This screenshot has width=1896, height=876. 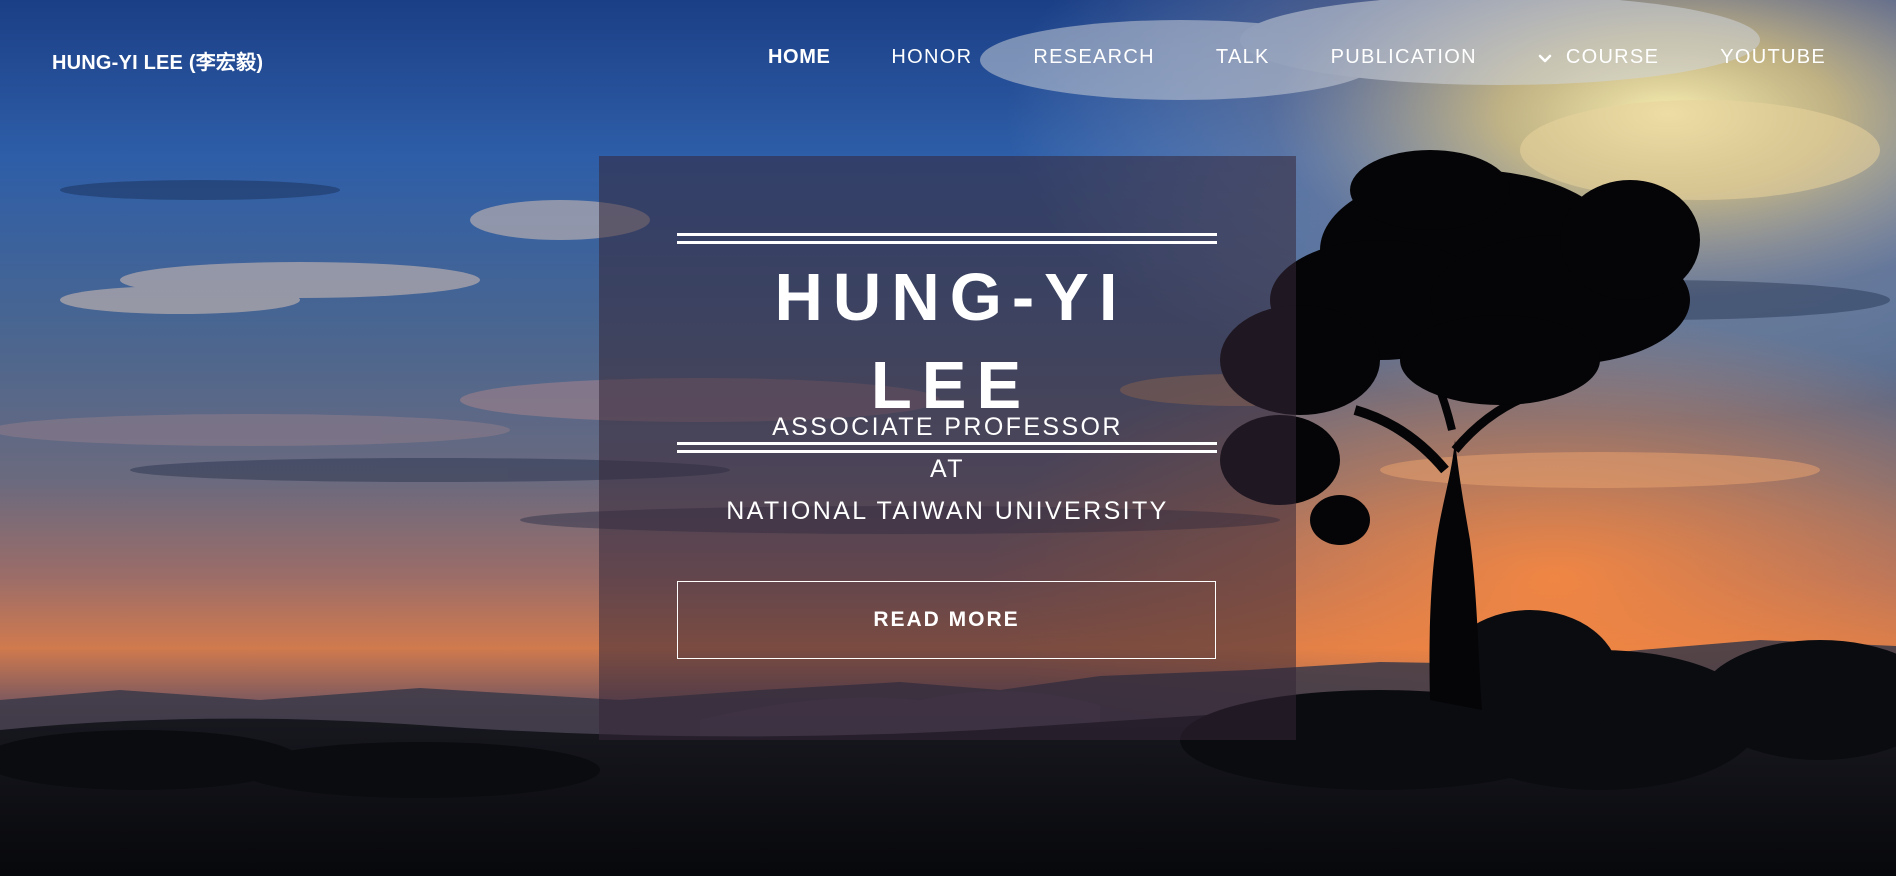 I want to click on page-title: HUNG-YI LEE, so click(x=951, y=341).